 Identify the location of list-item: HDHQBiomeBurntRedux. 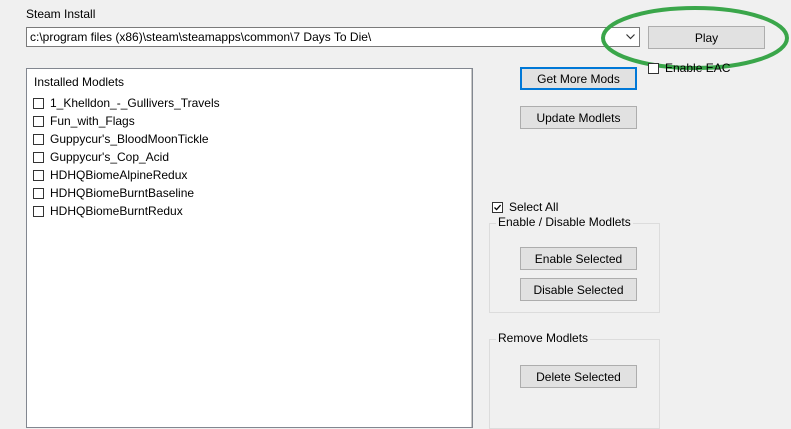
(108, 211).